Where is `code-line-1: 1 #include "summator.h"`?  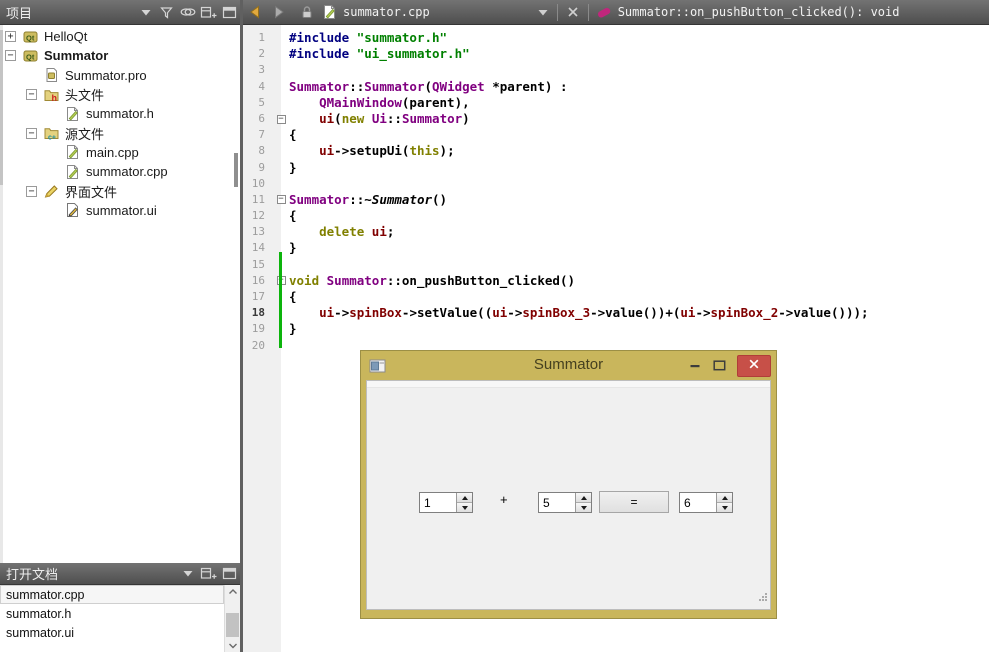
code-line-1: 1 #include "summator.h" is located at coordinates (616, 38).